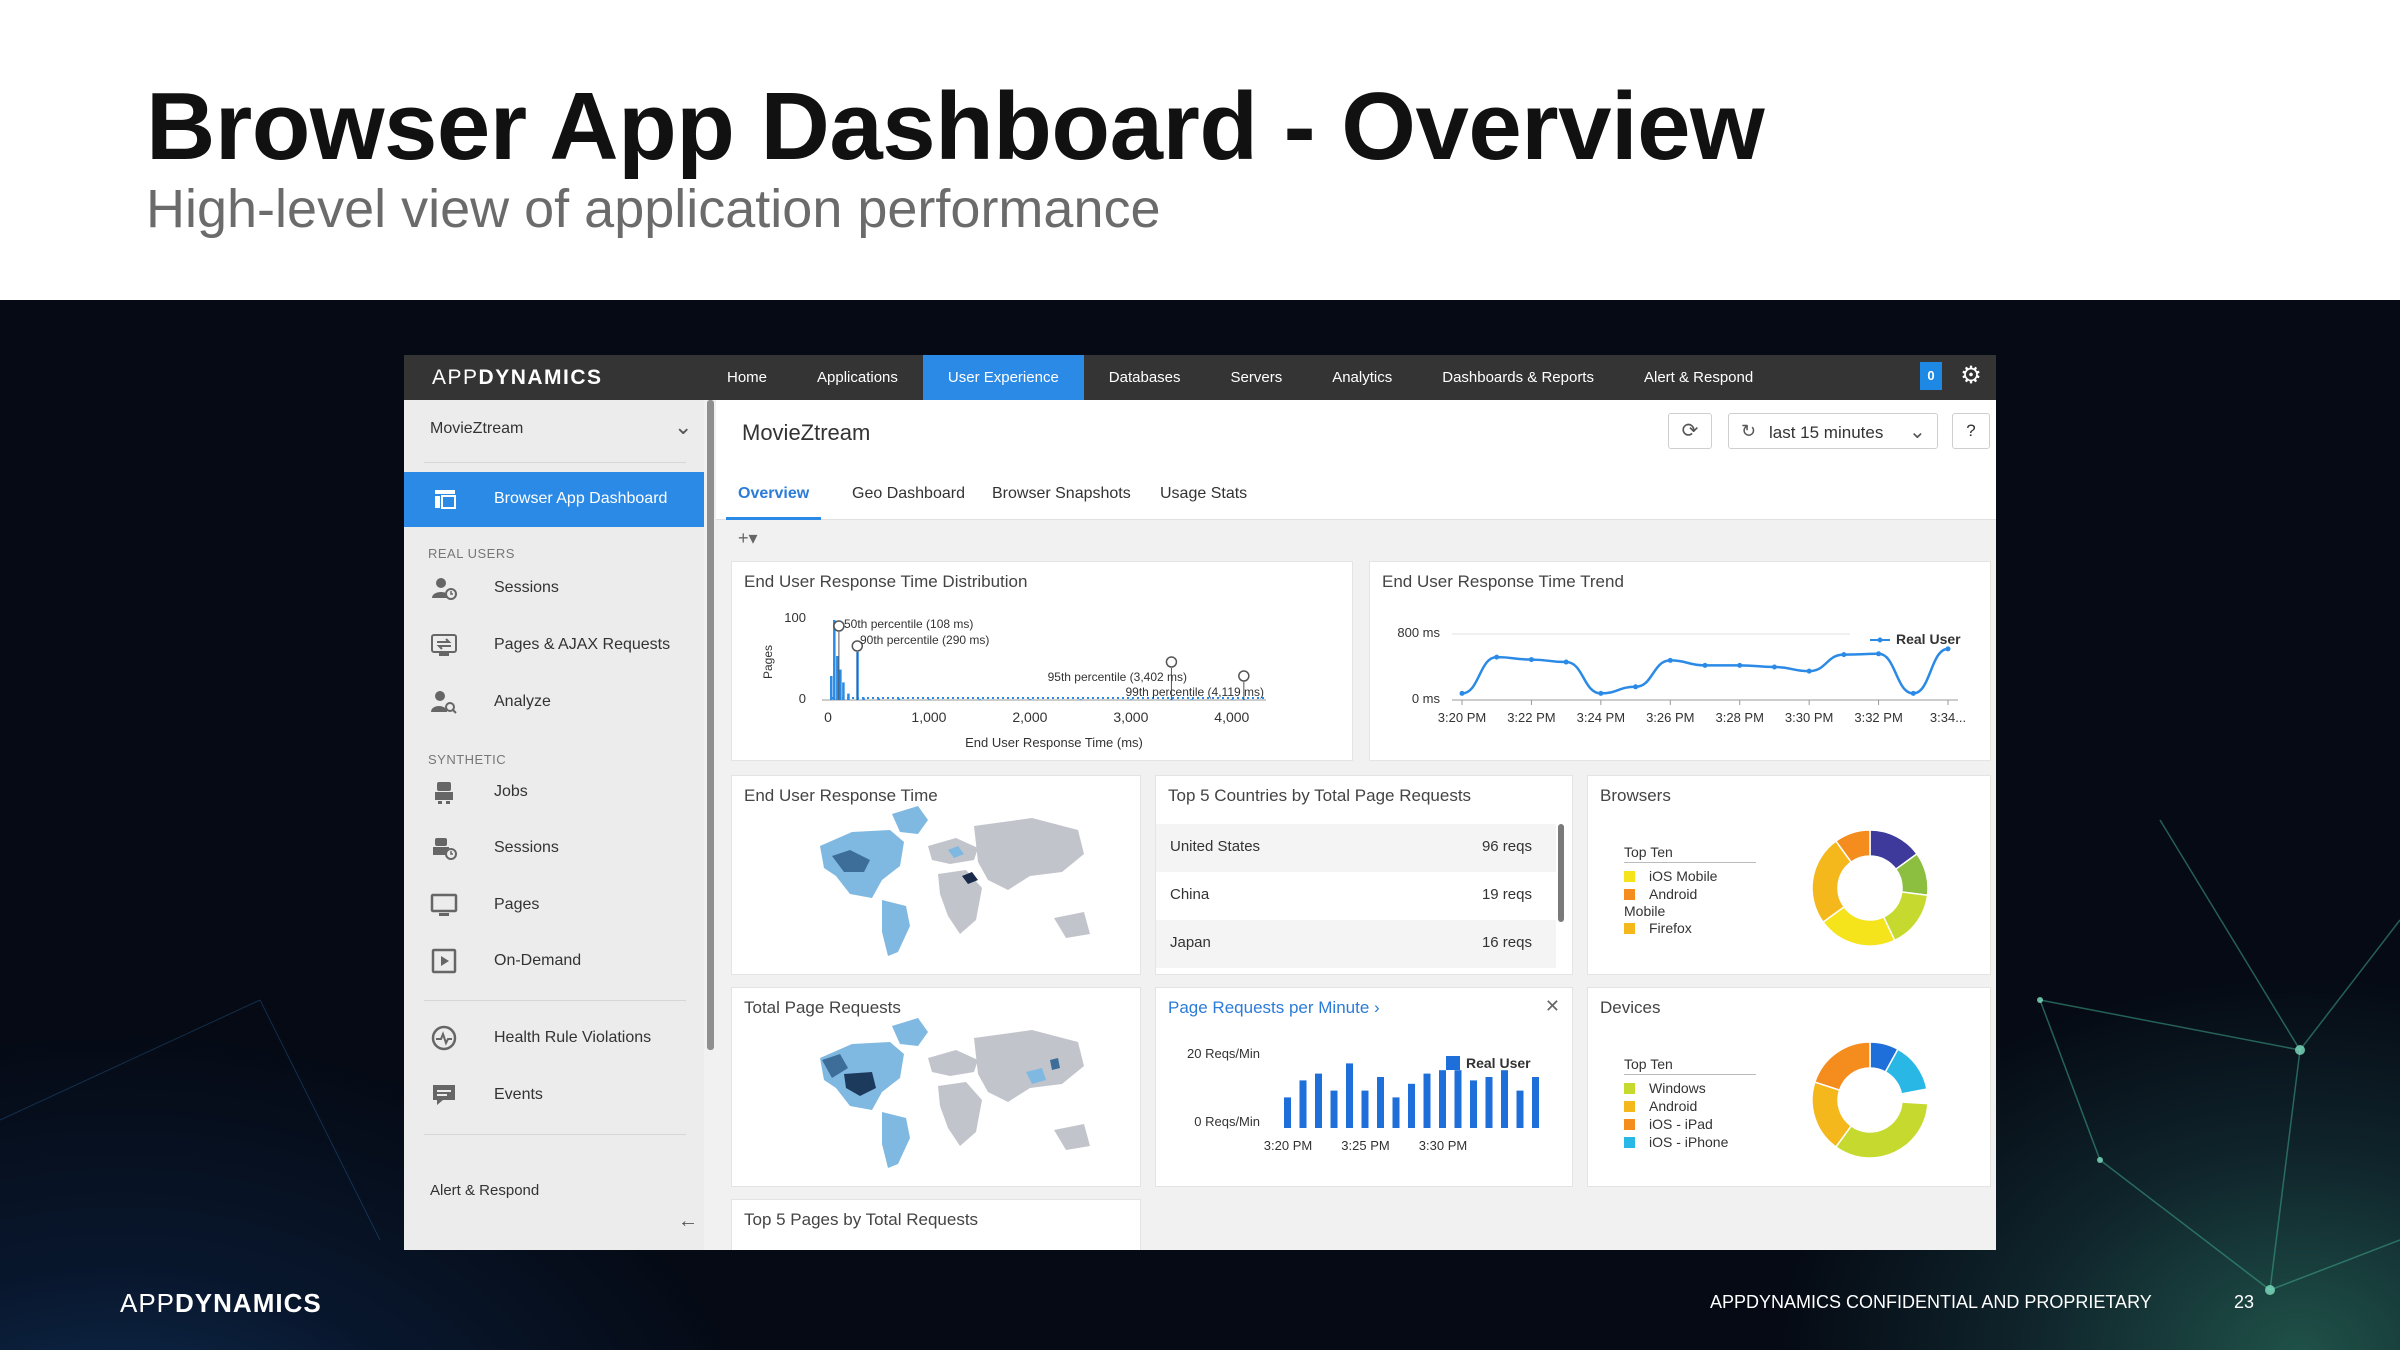  What do you see at coordinates (768, 662) in the screenshot?
I see `y-axis-label: Pages` at bounding box center [768, 662].